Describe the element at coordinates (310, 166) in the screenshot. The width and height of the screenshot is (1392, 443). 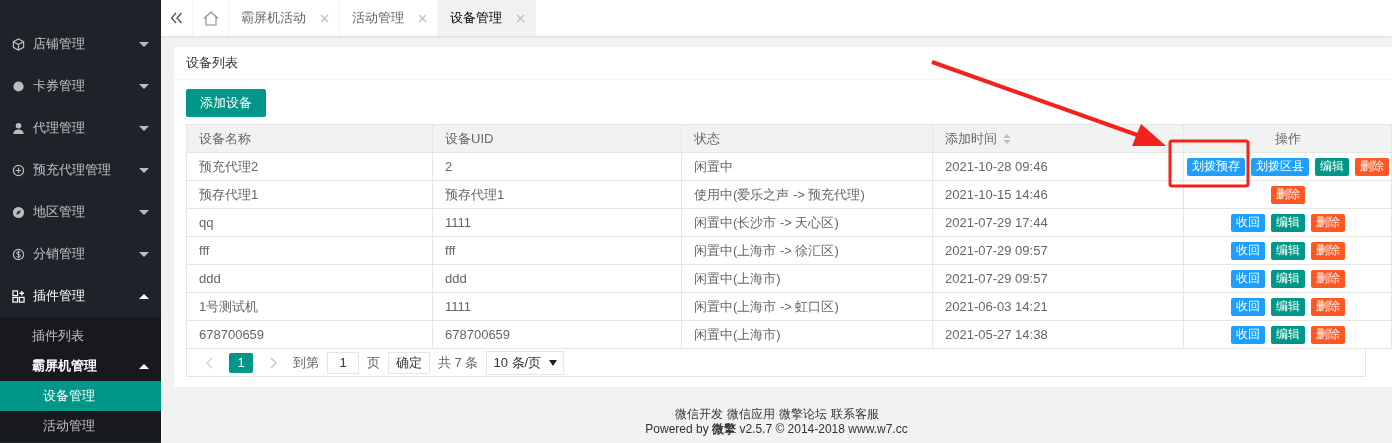
I see `table-cell: 预充代理2` at that location.